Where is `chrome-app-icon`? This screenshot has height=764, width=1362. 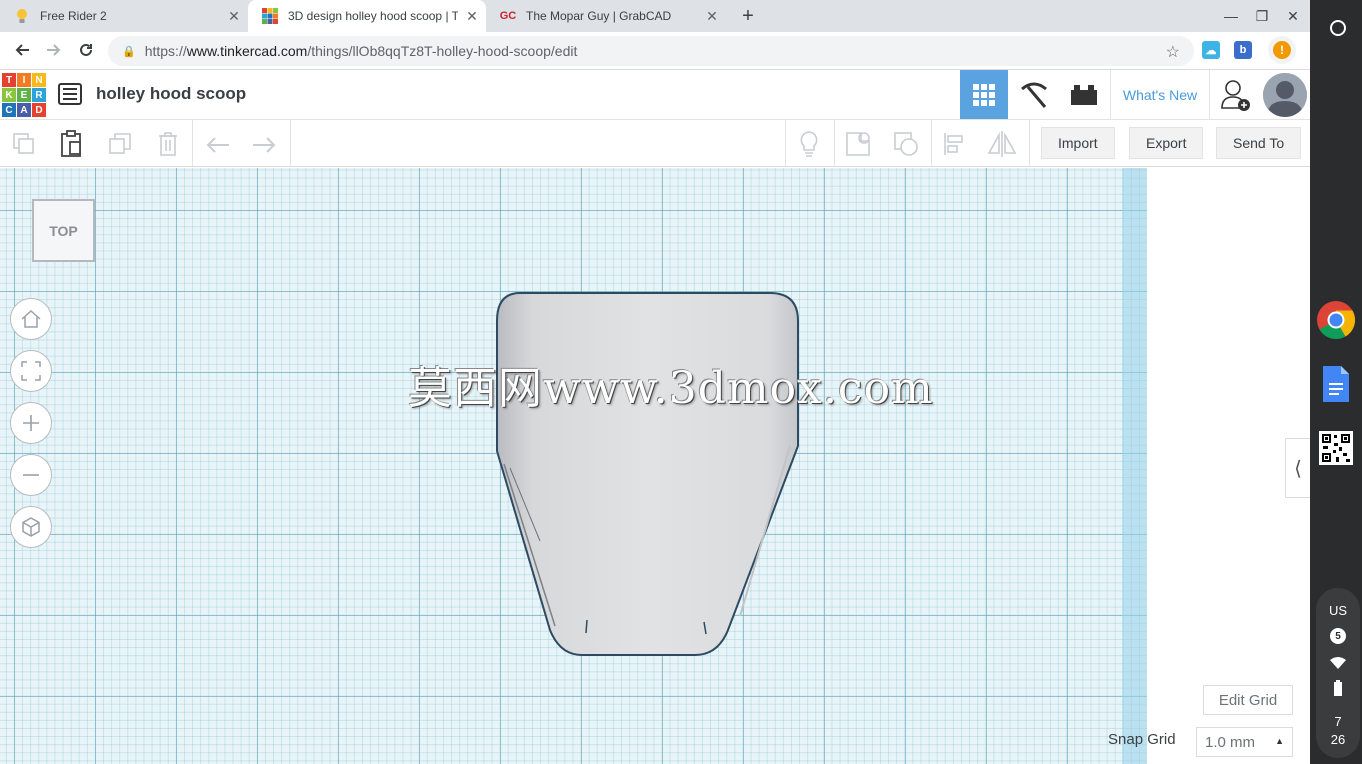
chrome-app-icon is located at coordinates (1336, 320).